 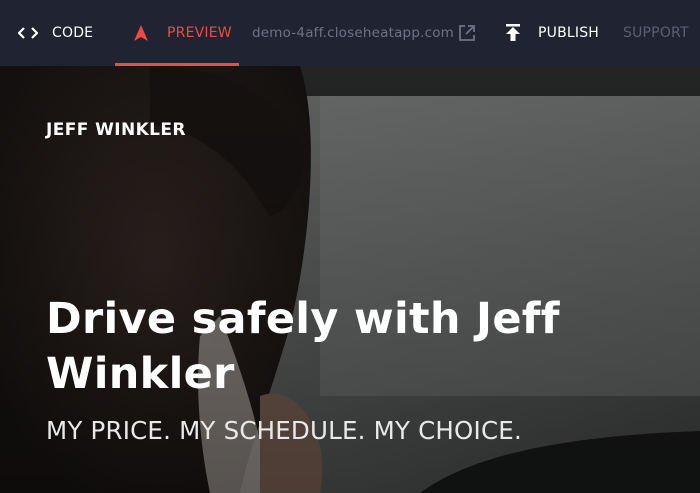 I want to click on site-url-link: demo-4aff.closeheatapp.com, so click(x=364, y=33).